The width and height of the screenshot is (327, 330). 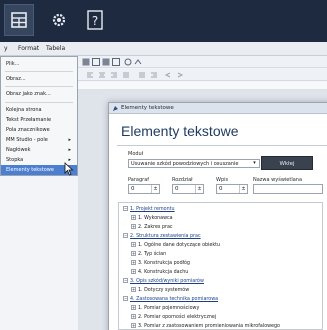 I want to click on module-select-value: Usuwanie szkód powodziowych i osuszanie, so click(x=185, y=164).